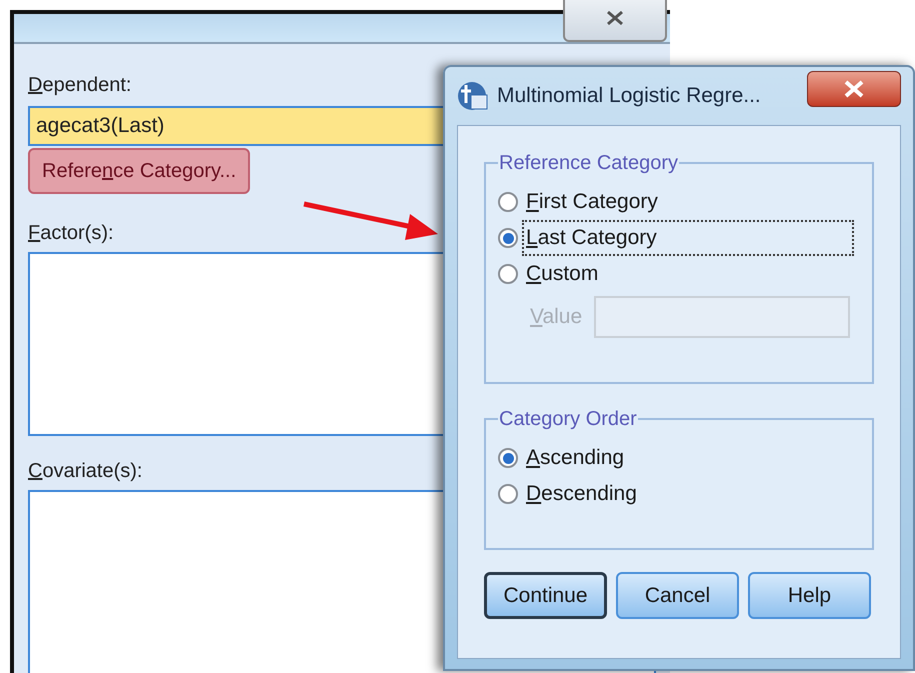  Describe the element at coordinates (722, 317) in the screenshot. I see `value-field` at that location.